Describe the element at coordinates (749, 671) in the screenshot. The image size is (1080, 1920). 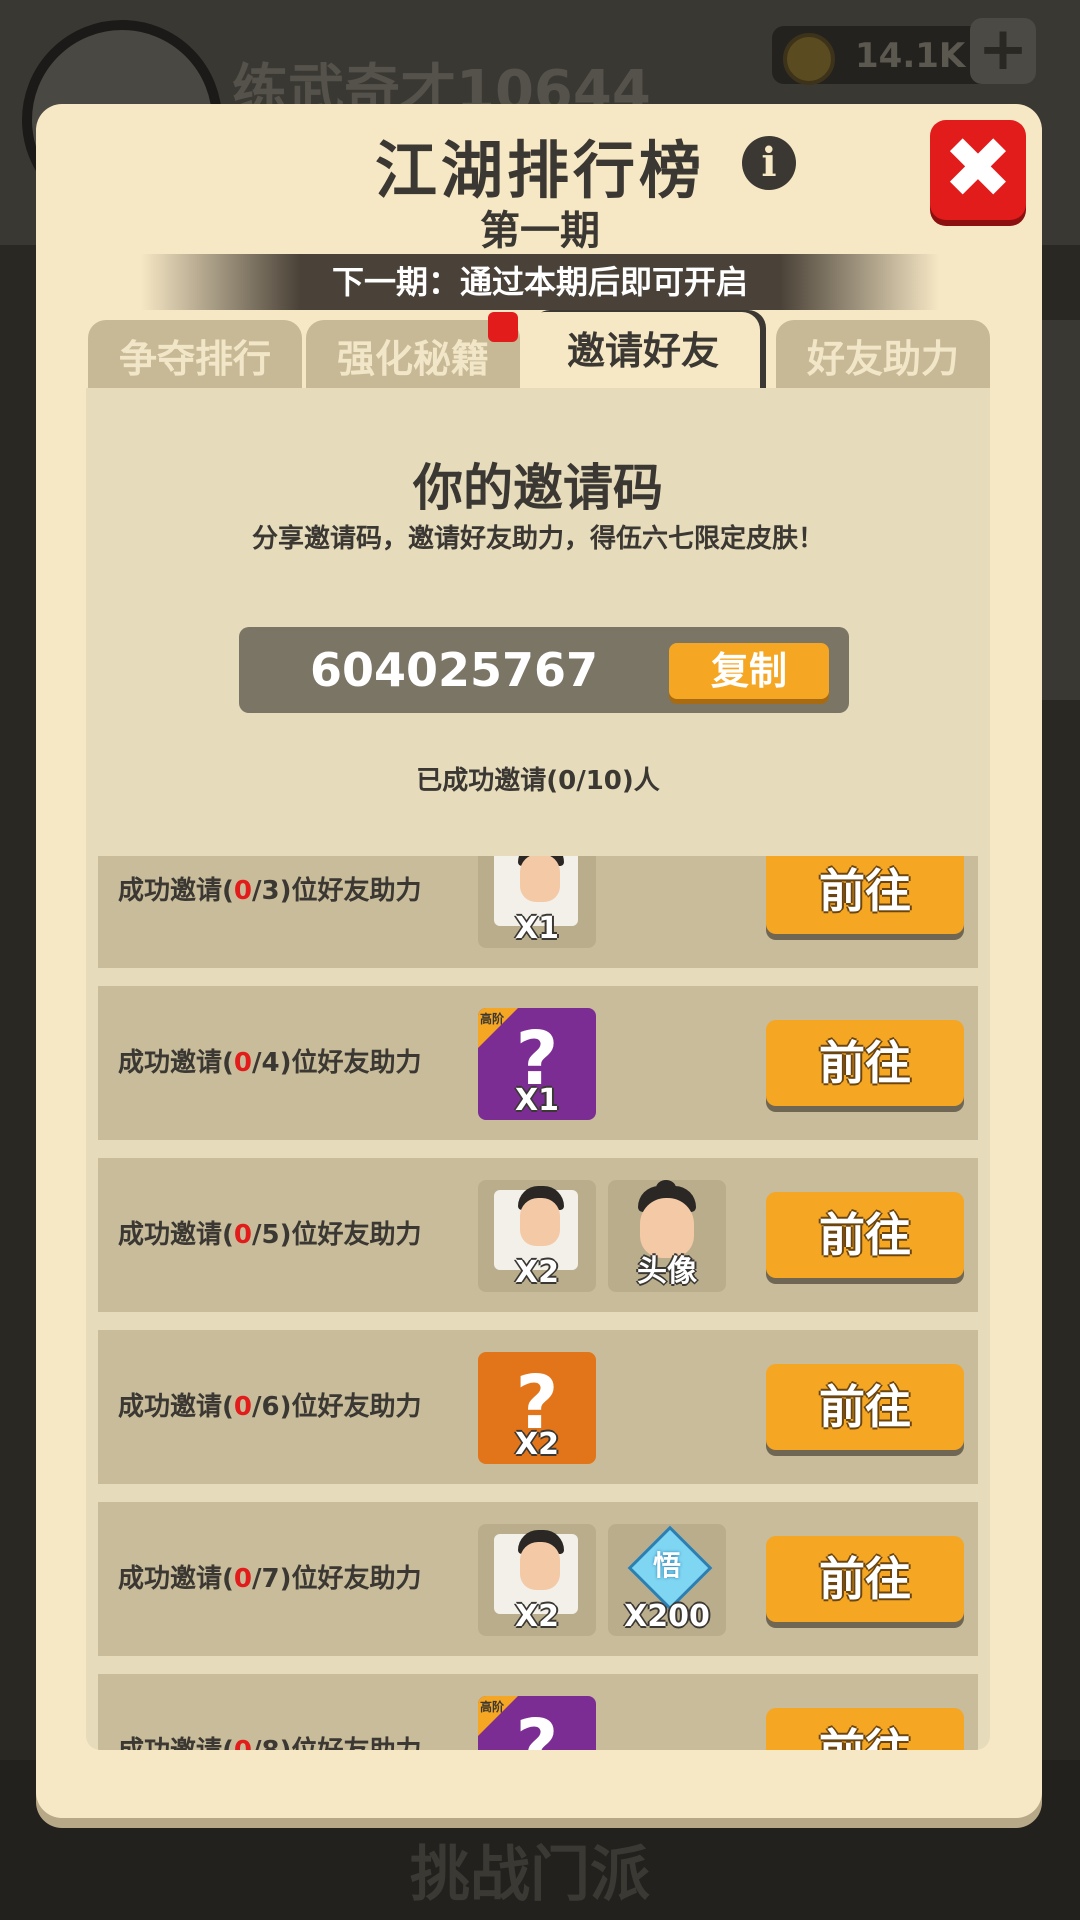
I see `copy-button: 复制` at that location.